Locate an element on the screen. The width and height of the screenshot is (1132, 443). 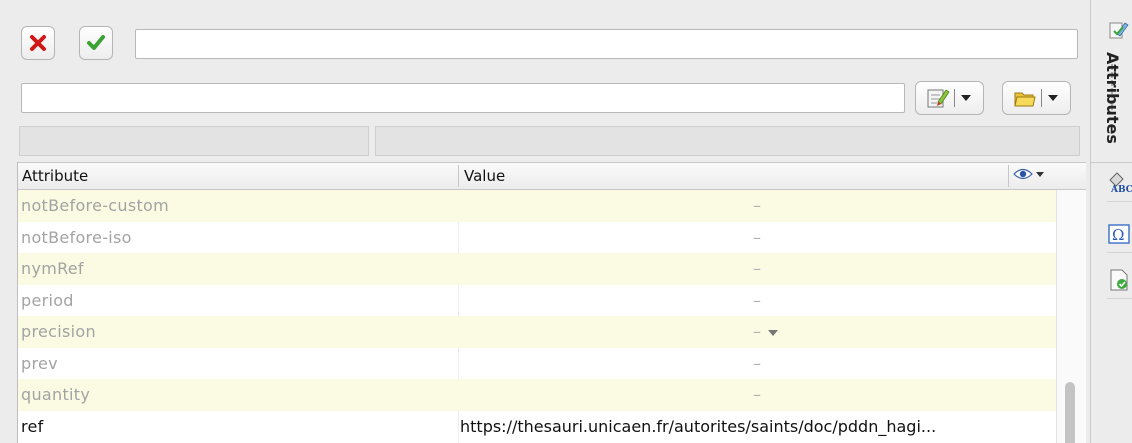
attribute-name: prev is located at coordinates (39, 363).